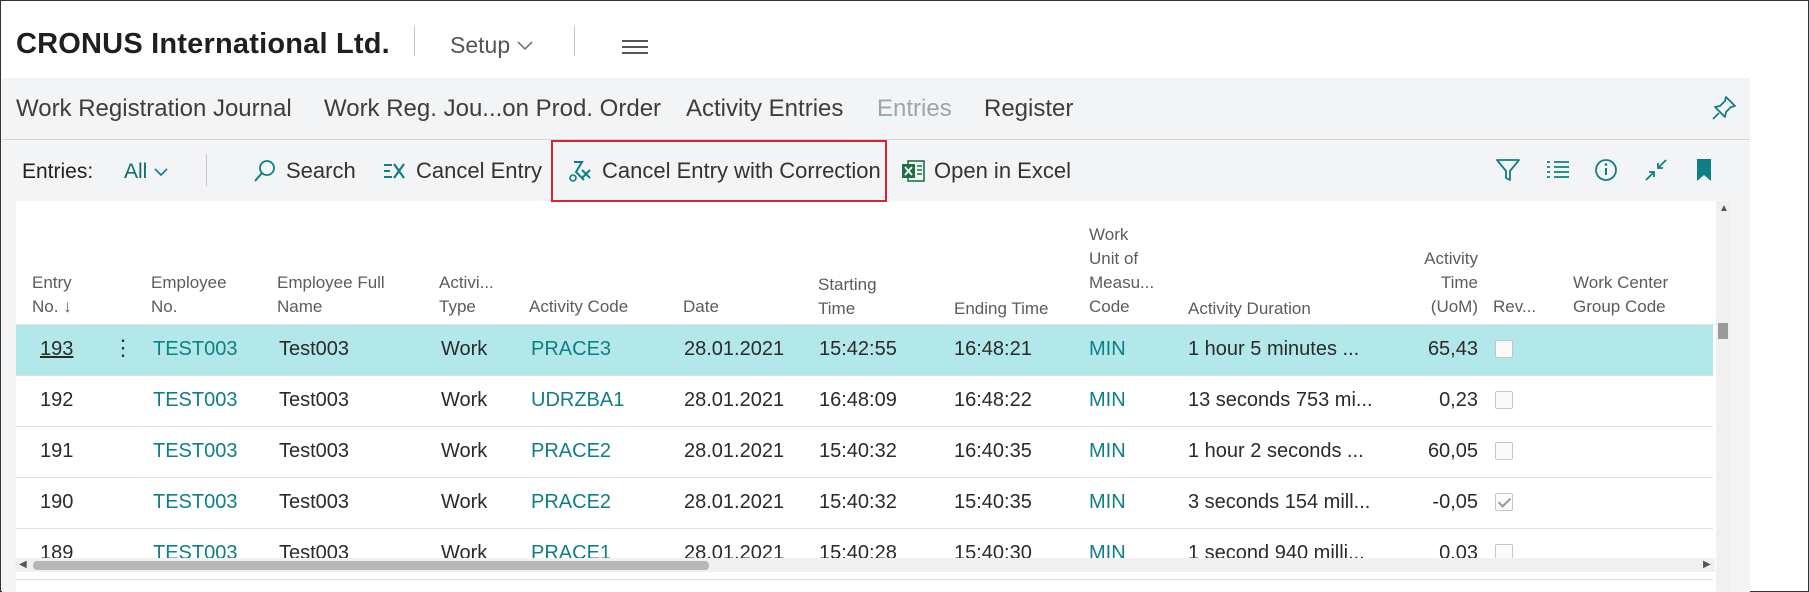 Image resolution: width=1809 pixels, height=592 pixels. What do you see at coordinates (1452, 451) in the screenshot?
I see `cell-activity-time: 60,05` at bounding box center [1452, 451].